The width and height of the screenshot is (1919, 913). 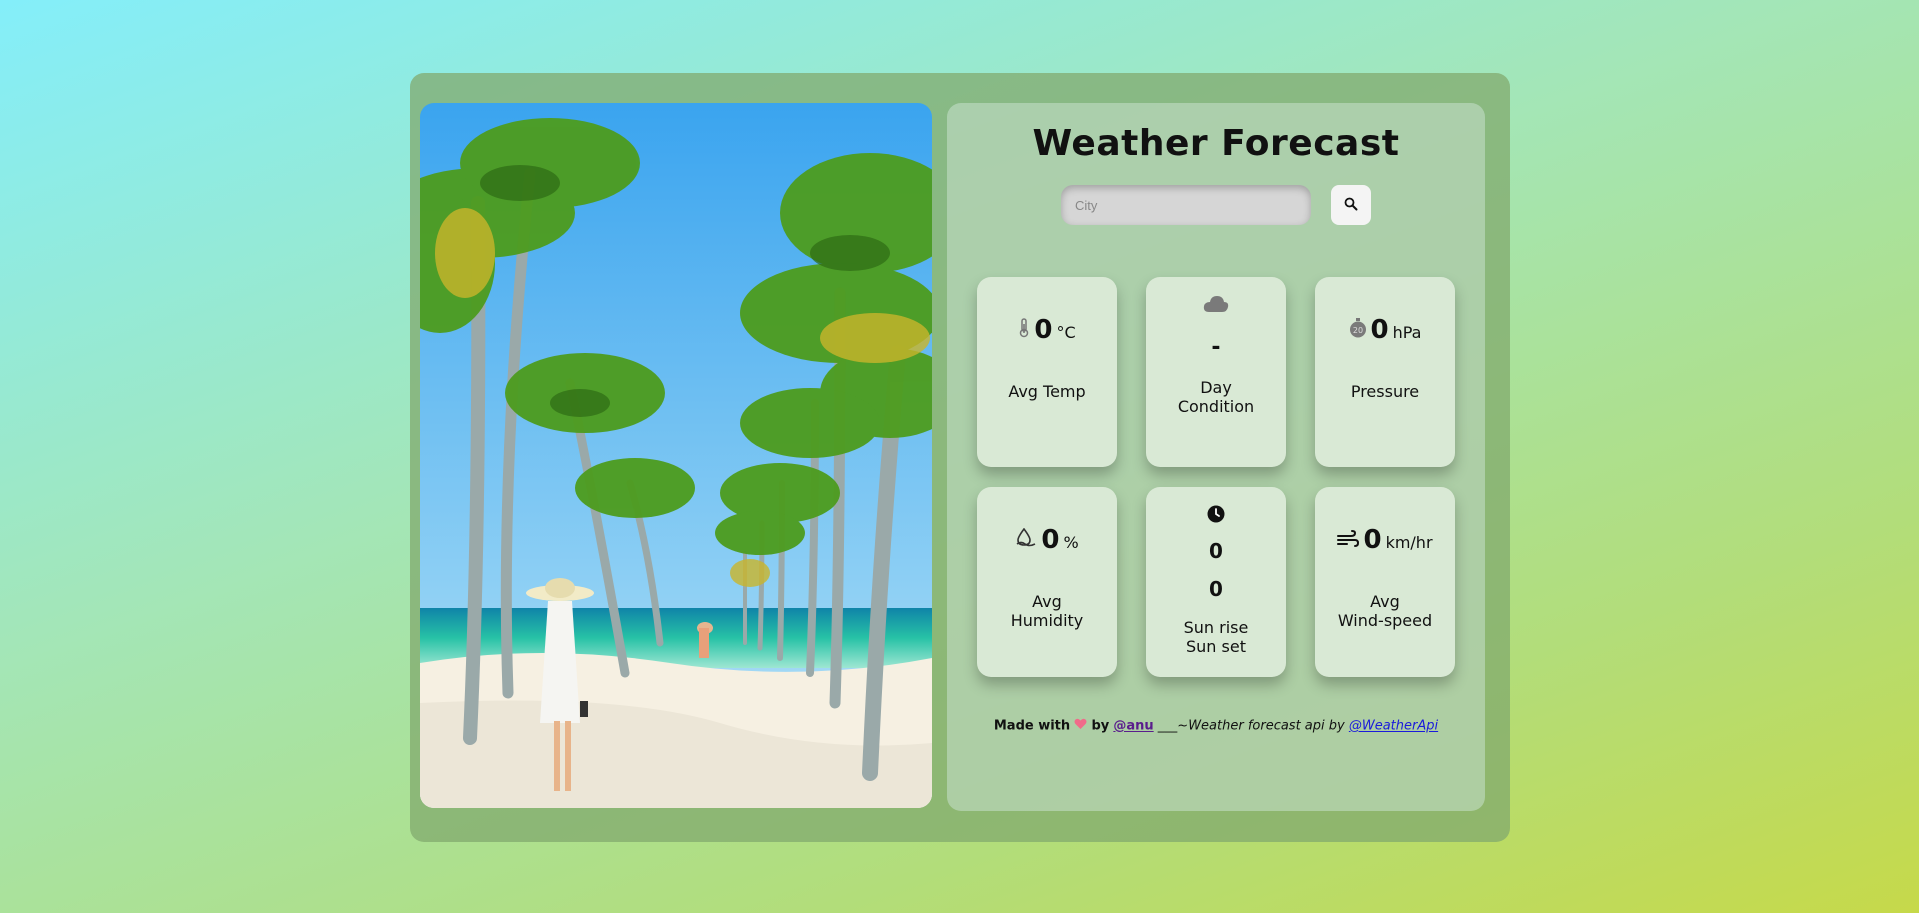 What do you see at coordinates (1216, 372) in the screenshot?
I see `day-condition-card: - Day Condition` at bounding box center [1216, 372].